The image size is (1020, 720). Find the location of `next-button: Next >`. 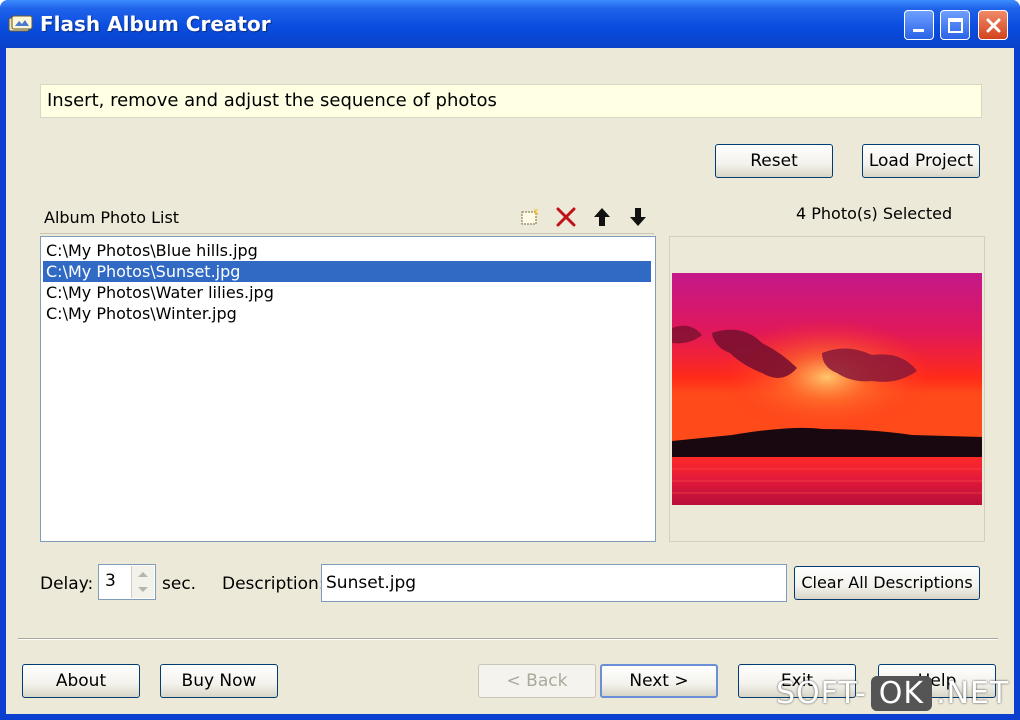

next-button: Next > is located at coordinates (659, 681).